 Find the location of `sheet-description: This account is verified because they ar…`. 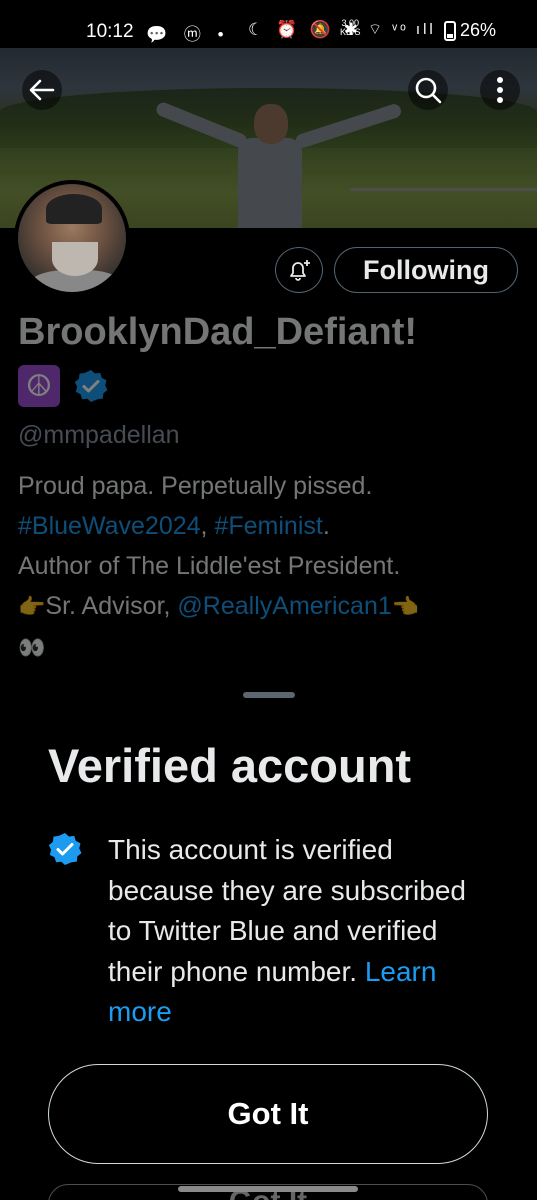

sheet-description: This account is verified because they ar… is located at coordinates (298, 931).